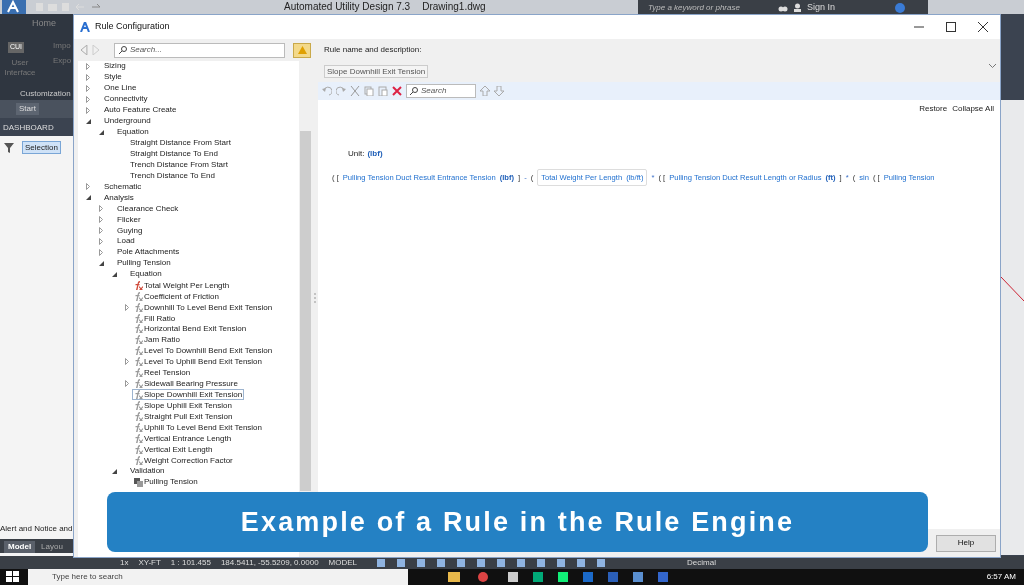 Image resolution: width=1024 pixels, height=585 pixels. What do you see at coordinates (701, 562) in the screenshot?
I see `units-button: Decimal` at bounding box center [701, 562].